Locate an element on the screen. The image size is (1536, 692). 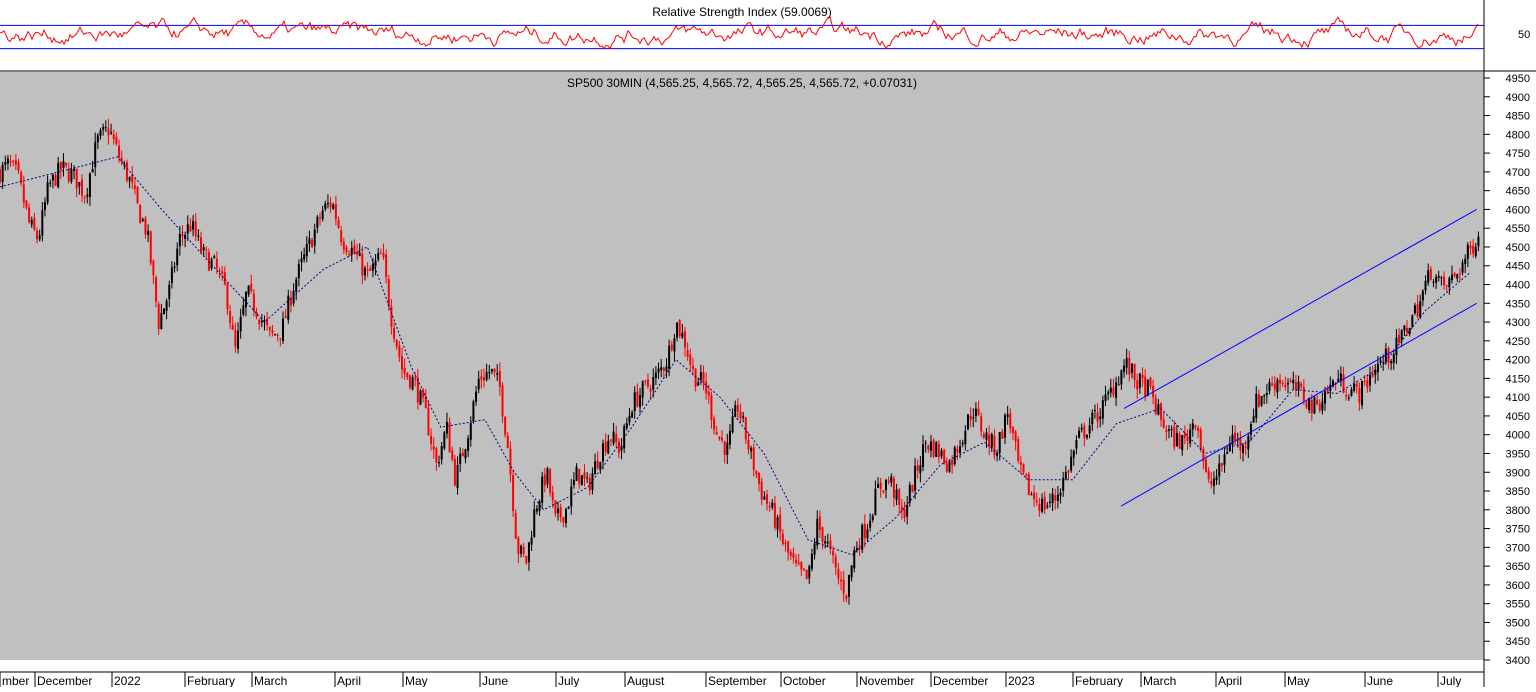
x-tick-label: July is located at coordinates (568, 680).